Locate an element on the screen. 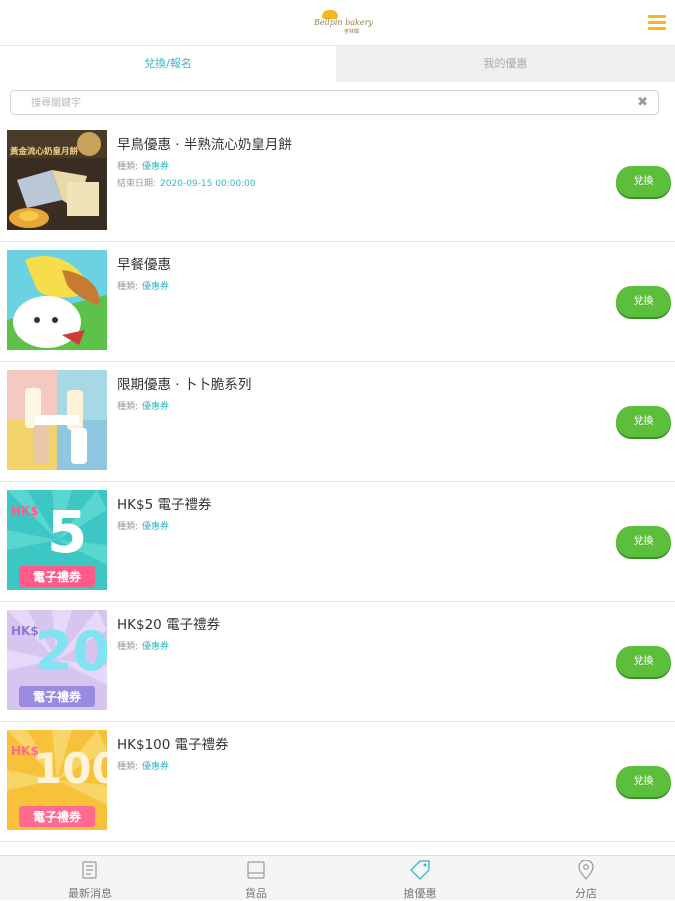 Image resolution: width=675 pixels, height=901 pixels. nav-products: 貨品 is located at coordinates (256, 878).